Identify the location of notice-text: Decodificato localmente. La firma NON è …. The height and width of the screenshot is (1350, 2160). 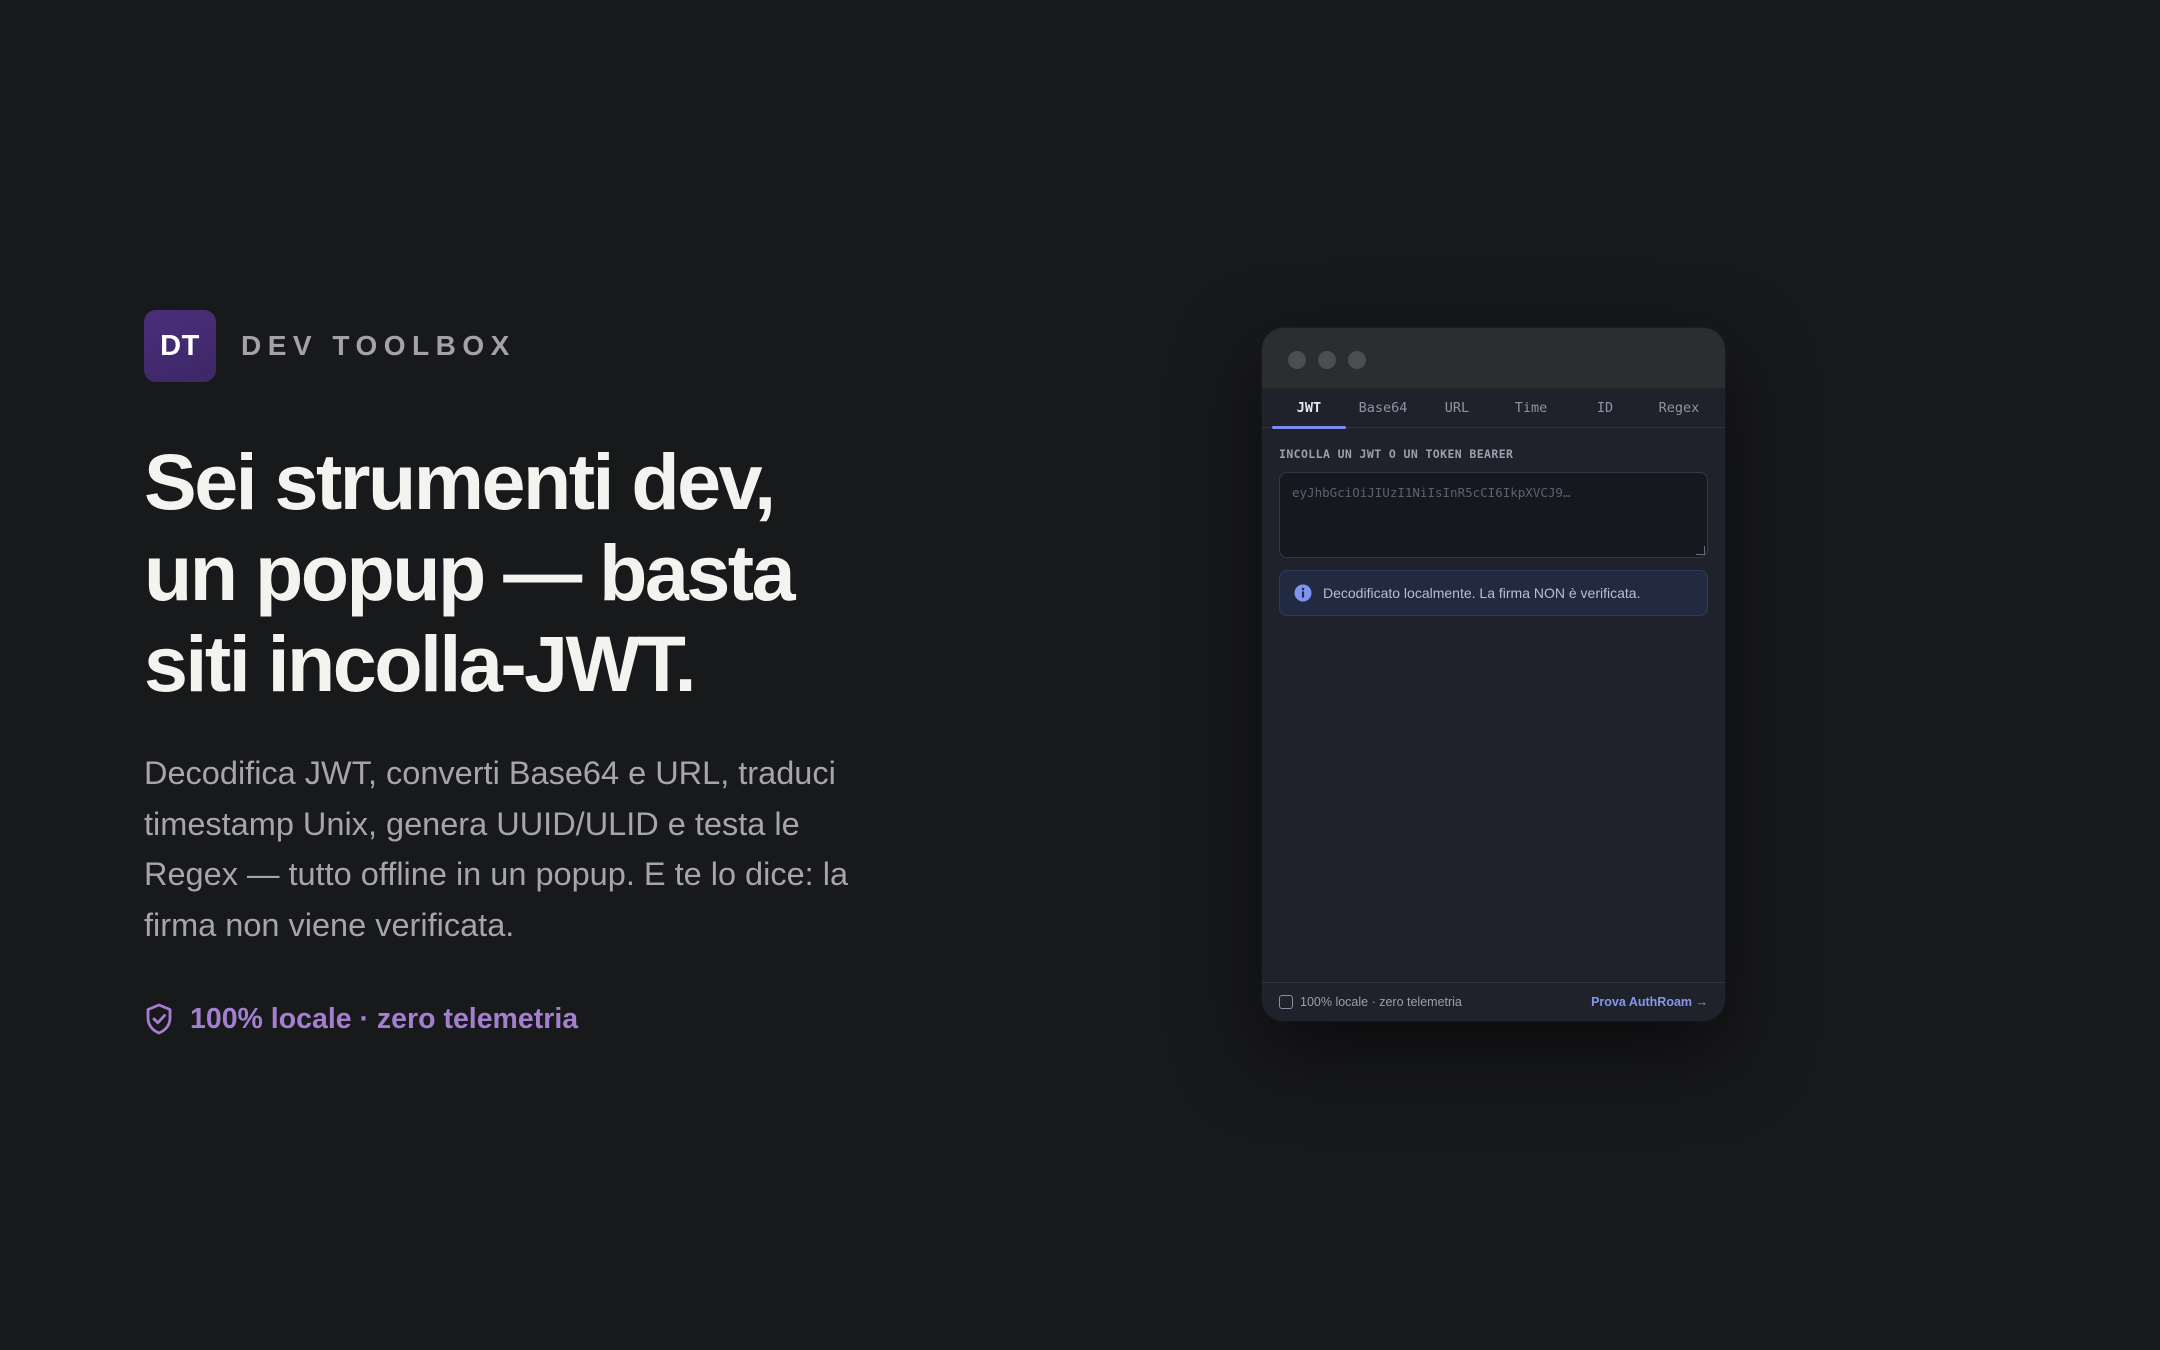
(1482, 593).